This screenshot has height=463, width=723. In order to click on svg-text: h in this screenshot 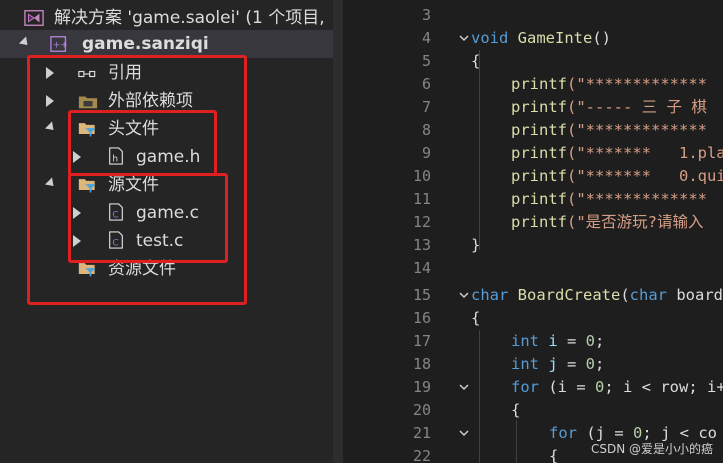, I will do `click(115, 159)`.